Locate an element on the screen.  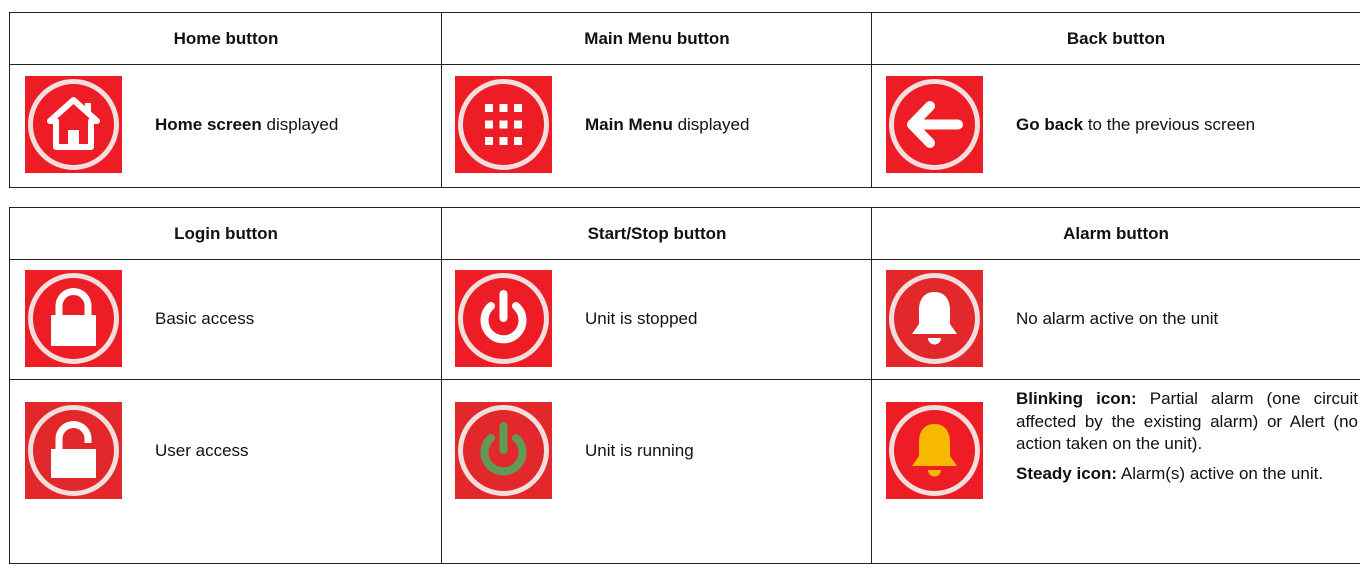
table-header-row: Home button Main Menu button Back button is located at coordinates (685, 38).